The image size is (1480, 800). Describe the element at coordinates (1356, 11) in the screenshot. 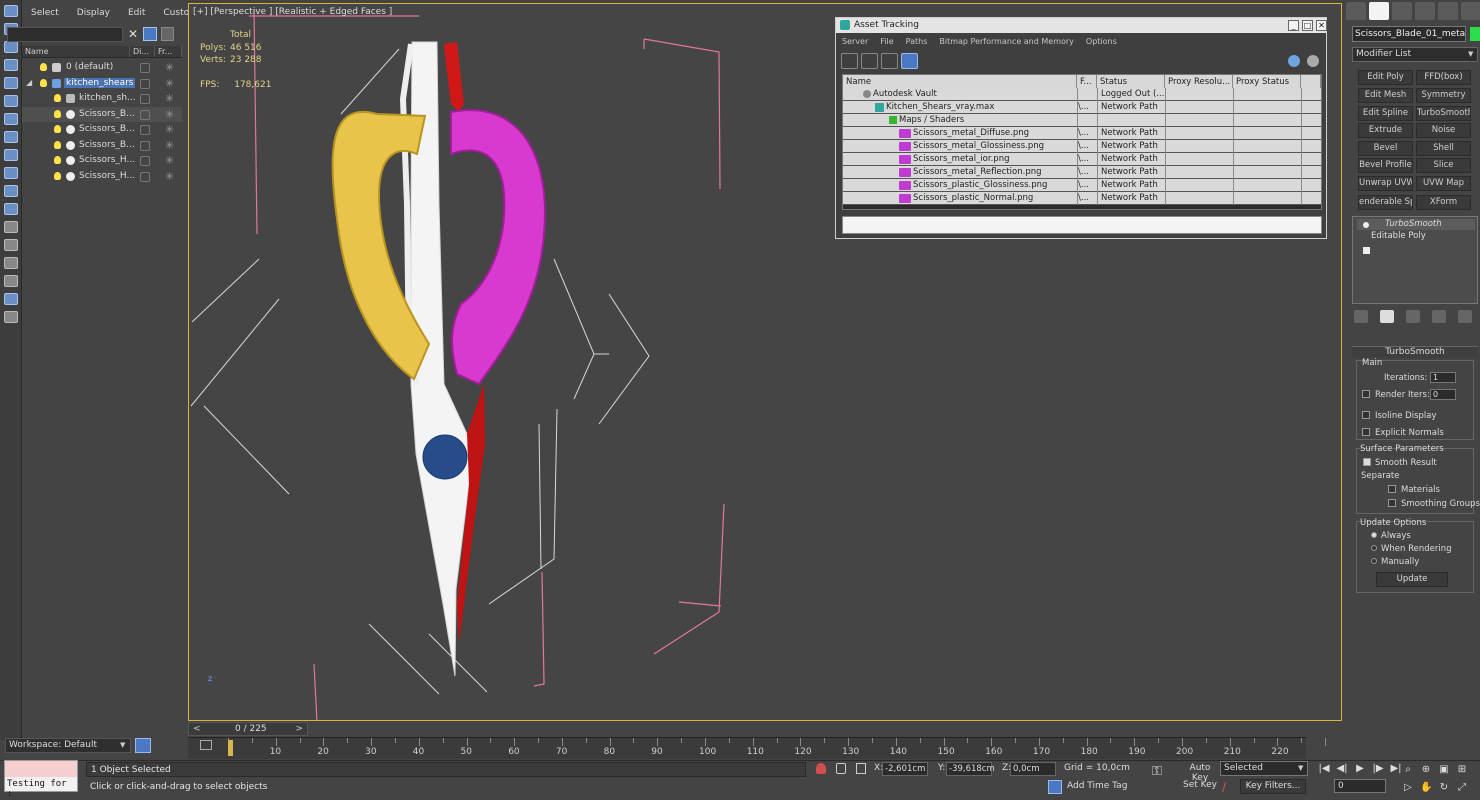

I see `create-tab-icon` at that location.